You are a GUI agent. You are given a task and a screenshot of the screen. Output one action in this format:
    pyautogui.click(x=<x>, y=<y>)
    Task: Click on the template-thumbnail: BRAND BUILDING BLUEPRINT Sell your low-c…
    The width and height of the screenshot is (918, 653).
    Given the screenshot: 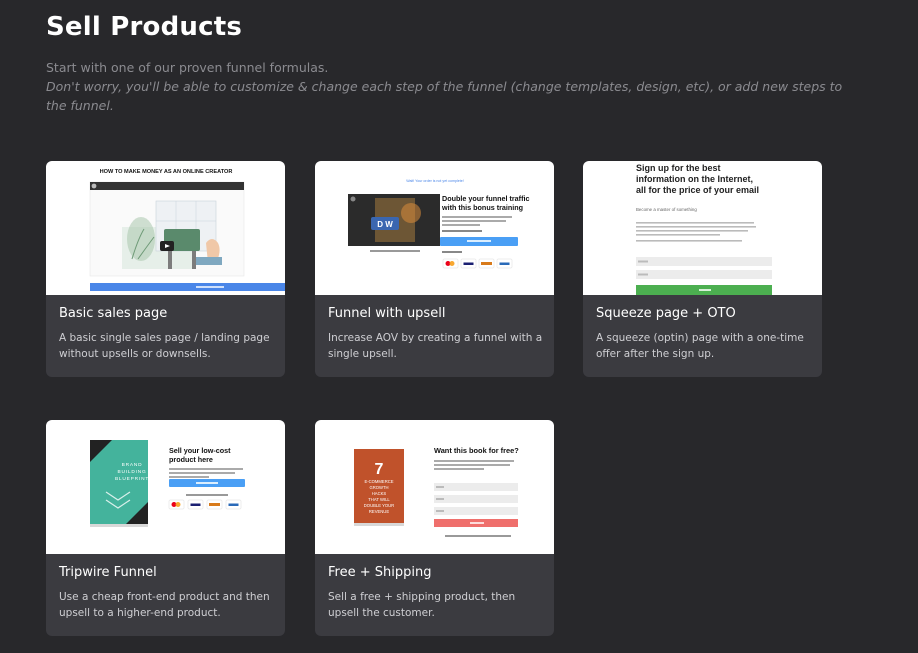 What is the action you would take?
    pyautogui.click(x=165, y=487)
    